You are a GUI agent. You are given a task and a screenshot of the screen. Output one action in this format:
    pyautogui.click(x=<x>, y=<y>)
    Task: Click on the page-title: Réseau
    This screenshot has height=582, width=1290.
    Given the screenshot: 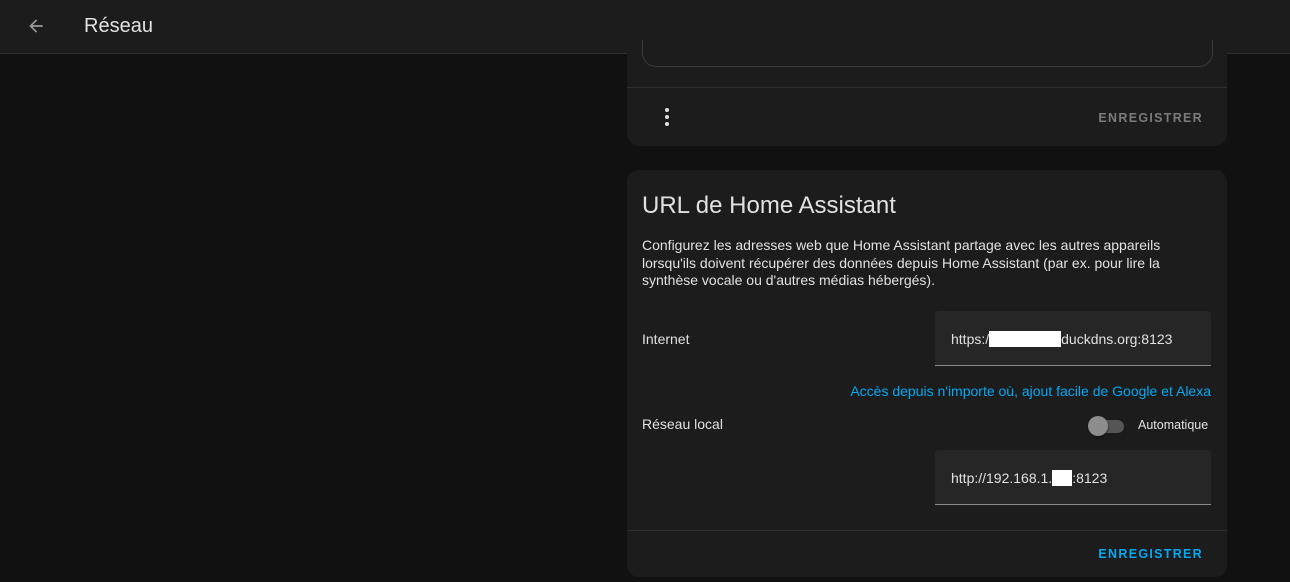 What is the action you would take?
    pyautogui.click(x=118, y=26)
    